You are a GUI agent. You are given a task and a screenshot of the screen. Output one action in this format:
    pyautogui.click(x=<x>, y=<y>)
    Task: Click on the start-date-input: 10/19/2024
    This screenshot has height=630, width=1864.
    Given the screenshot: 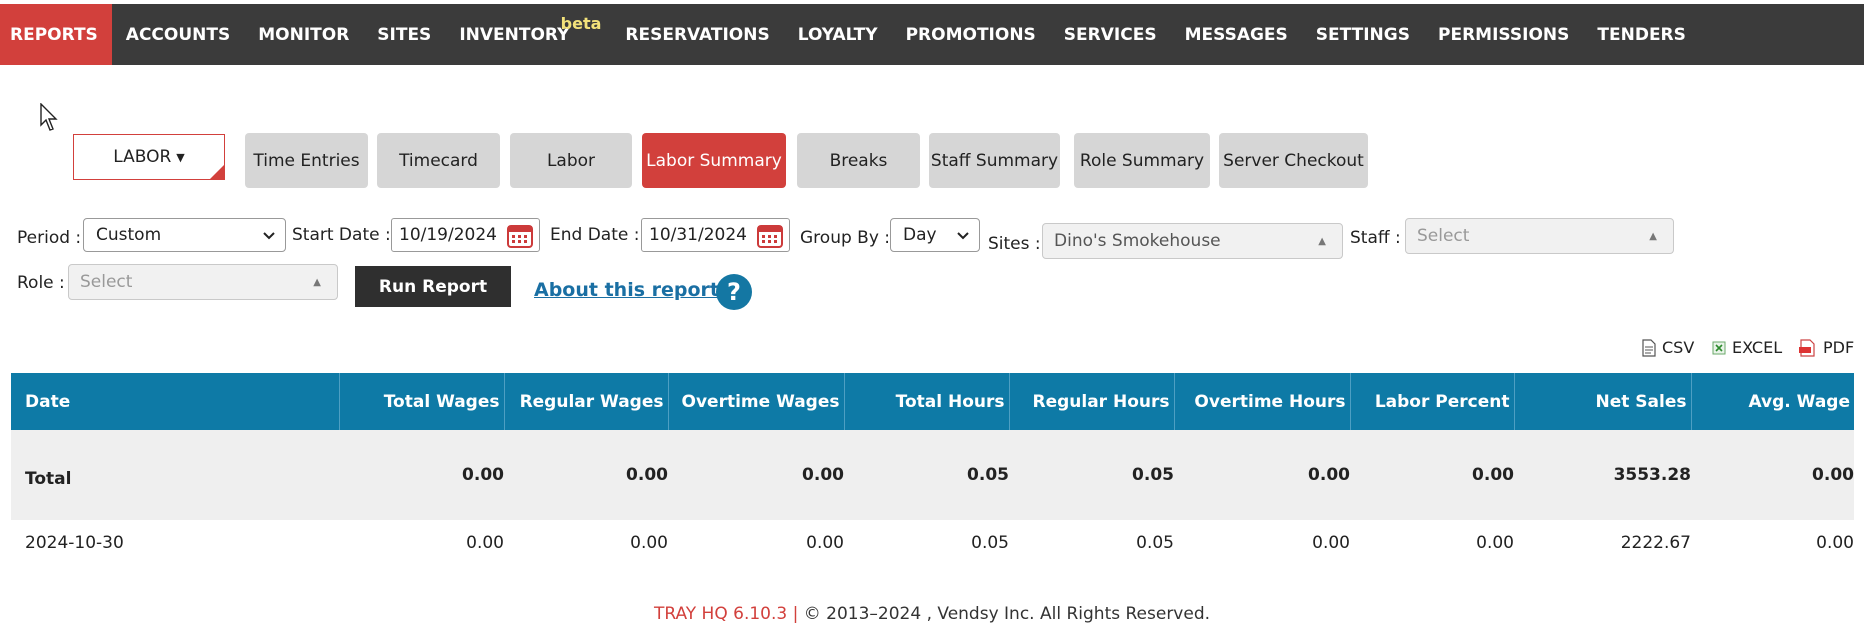 What is the action you would take?
    pyautogui.click(x=465, y=235)
    